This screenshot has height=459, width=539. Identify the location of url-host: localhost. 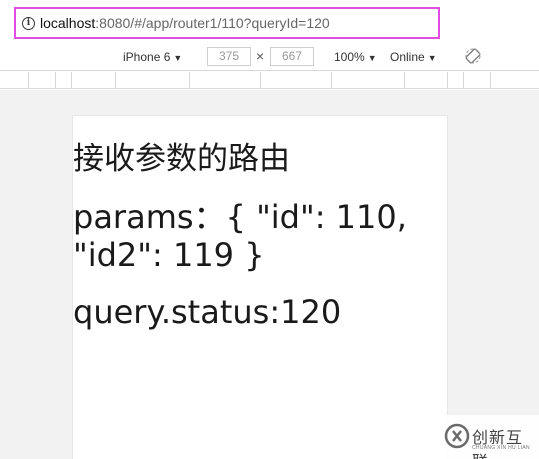
(68, 23).